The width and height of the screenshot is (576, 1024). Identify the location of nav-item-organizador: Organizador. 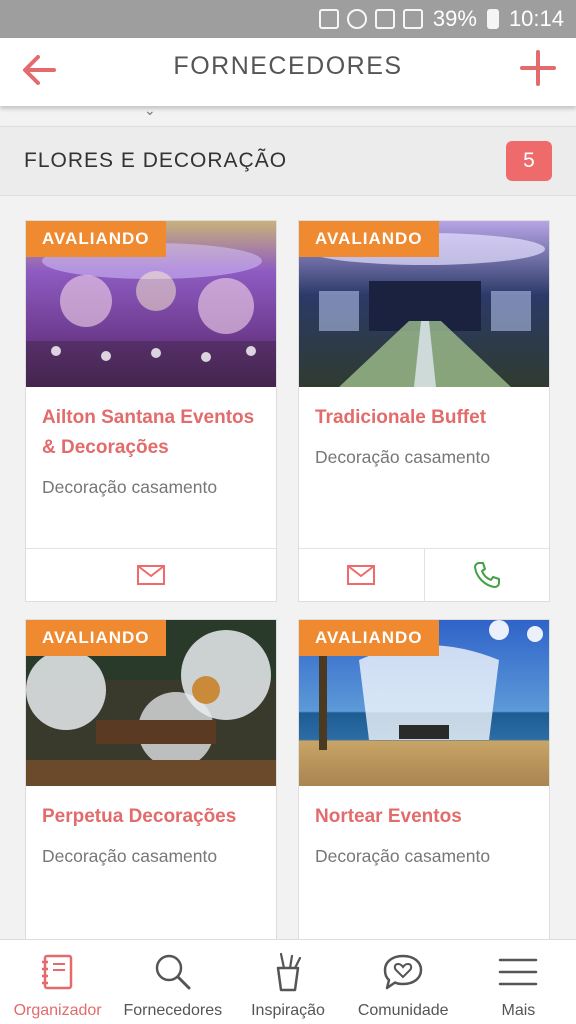
(57, 982).